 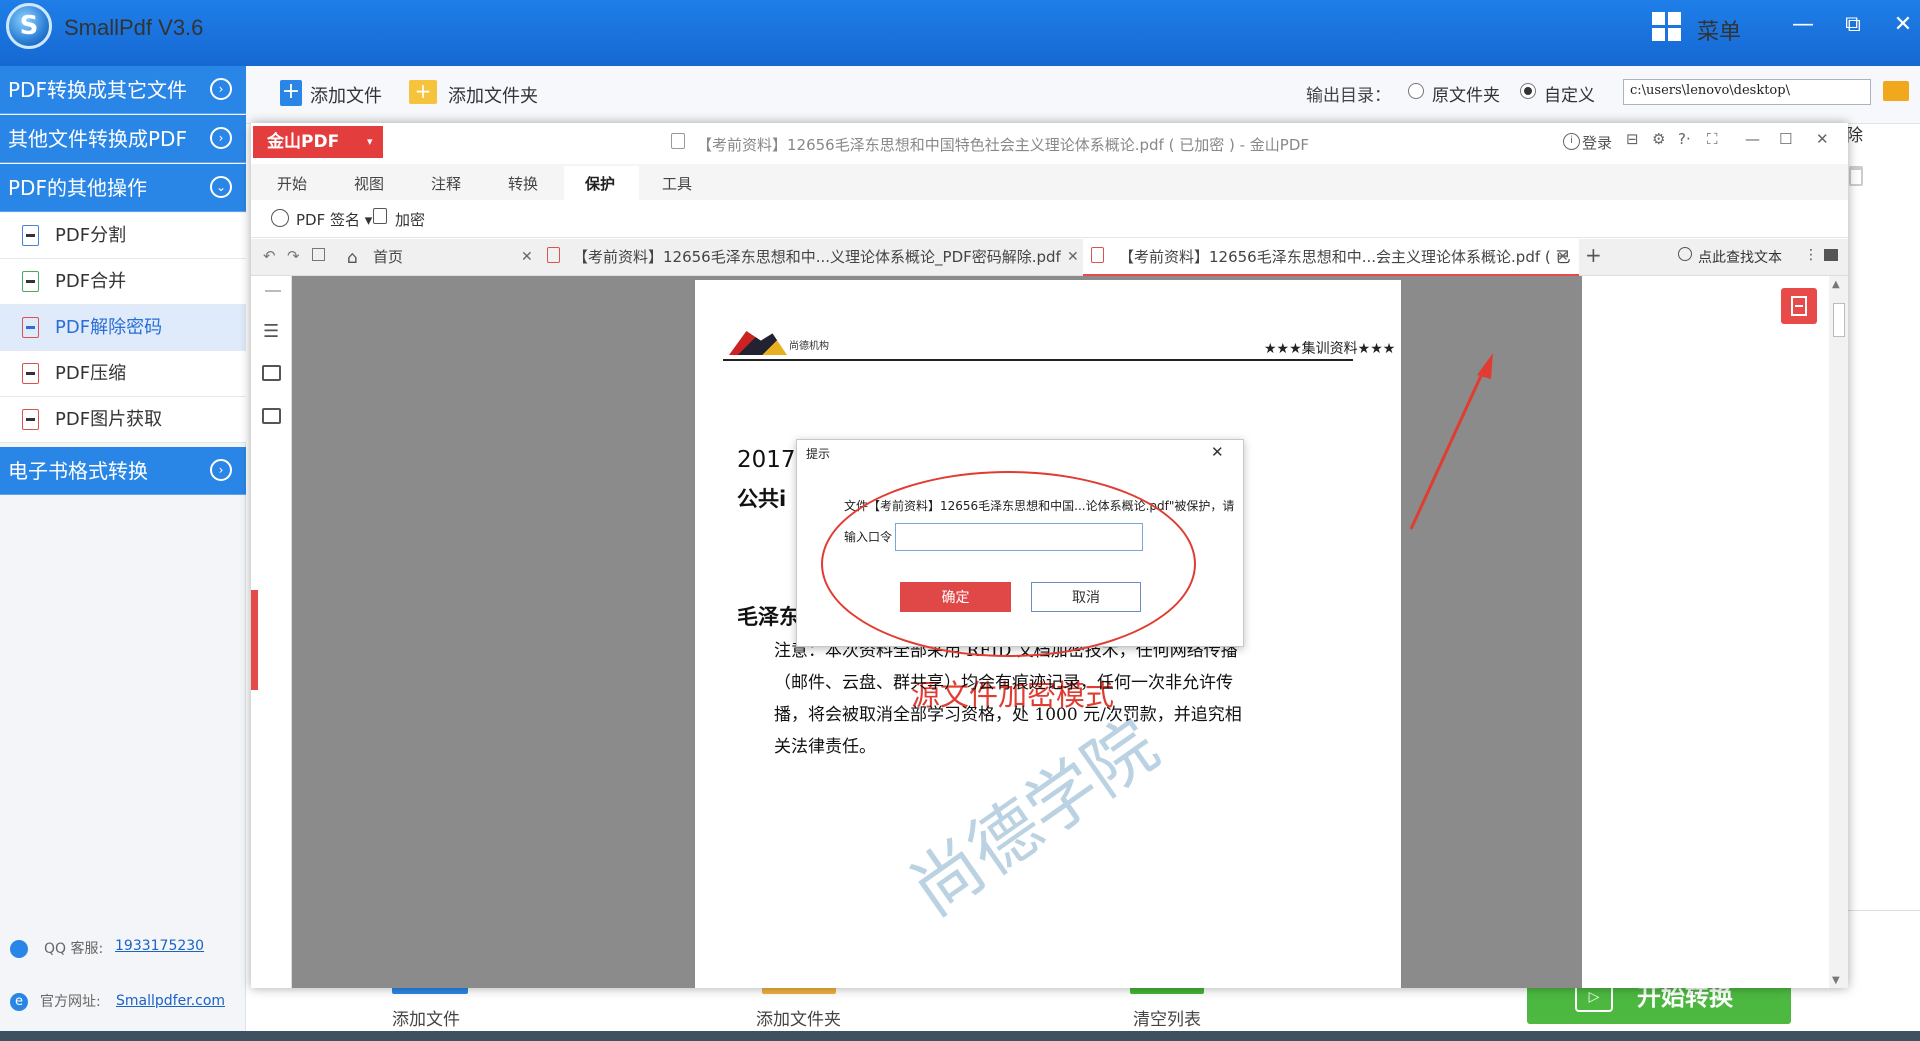 I want to click on user-icon: i, so click(x=1571, y=141).